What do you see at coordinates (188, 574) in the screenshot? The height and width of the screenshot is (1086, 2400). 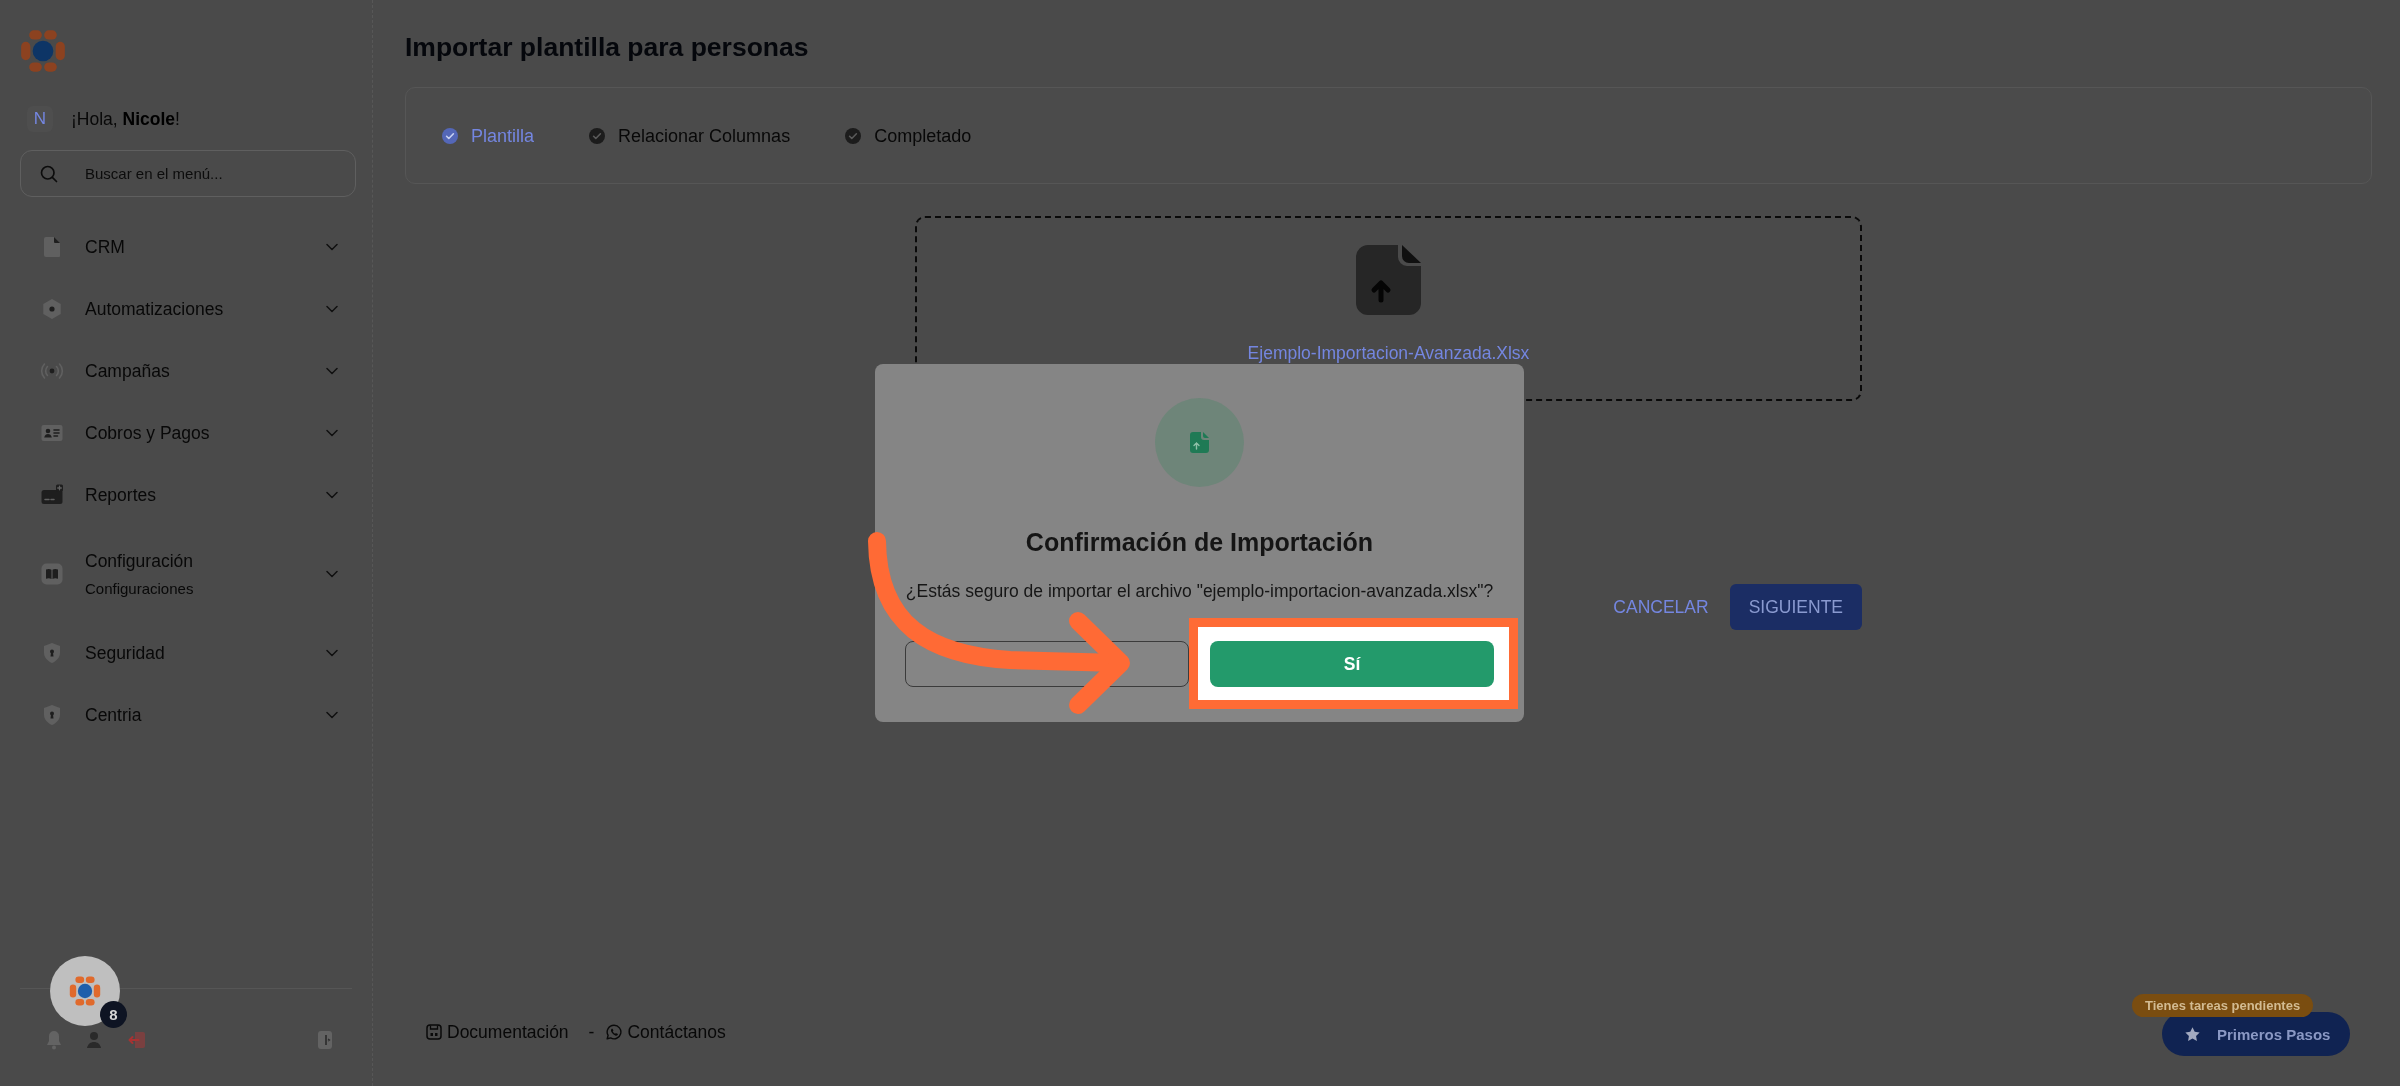 I see `sidebar-item: Configuración Configuraciones` at bounding box center [188, 574].